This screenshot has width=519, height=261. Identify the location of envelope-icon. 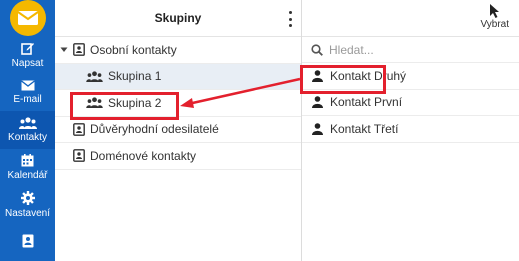
(27, 85).